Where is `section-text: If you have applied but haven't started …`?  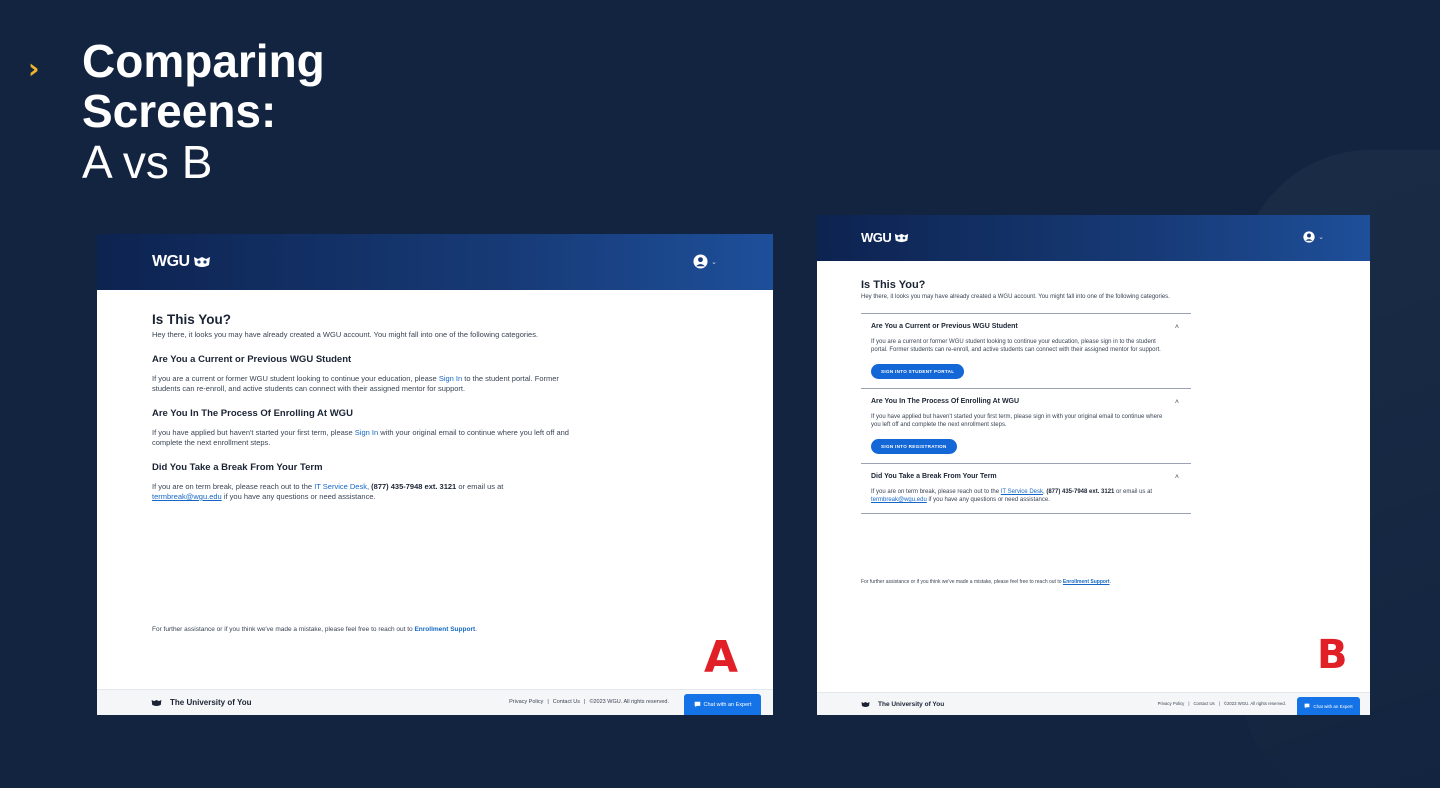
section-text: If you have applied but haven't started … is located at coordinates (362, 438).